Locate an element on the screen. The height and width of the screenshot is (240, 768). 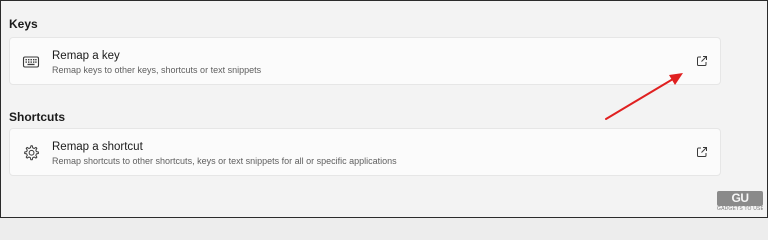
keyboard-icon is located at coordinates (31, 62).